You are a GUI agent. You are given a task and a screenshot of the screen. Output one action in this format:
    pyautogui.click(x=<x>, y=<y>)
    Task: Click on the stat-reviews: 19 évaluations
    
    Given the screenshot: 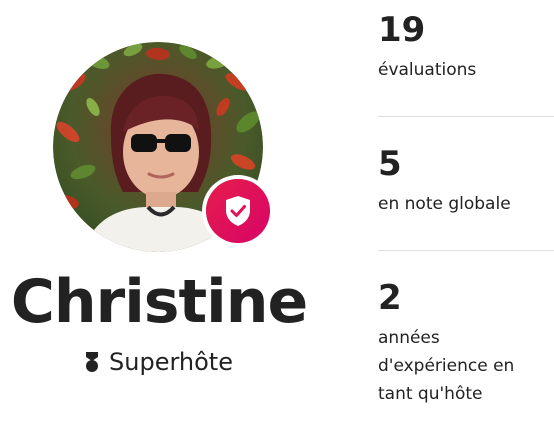 What is the action you would take?
    pyautogui.click(x=466, y=47)
    